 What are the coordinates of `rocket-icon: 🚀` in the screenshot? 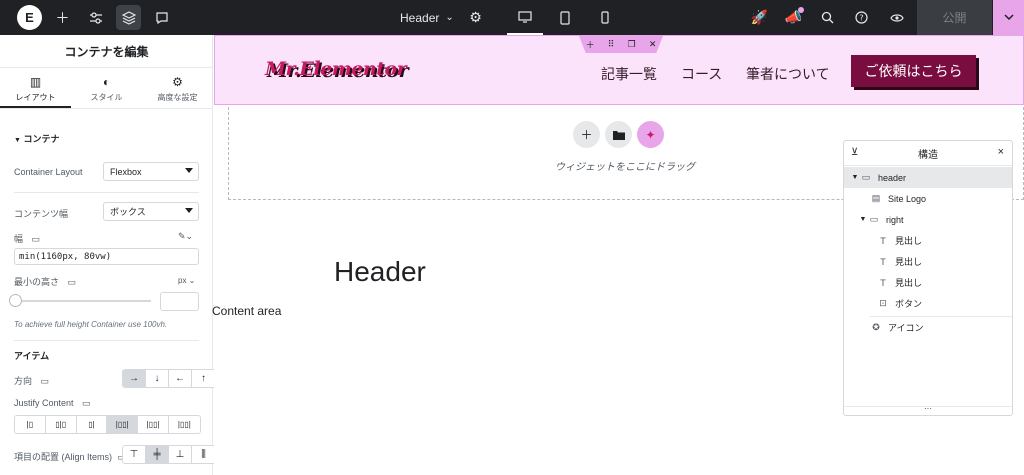 It's located at (759, 17).